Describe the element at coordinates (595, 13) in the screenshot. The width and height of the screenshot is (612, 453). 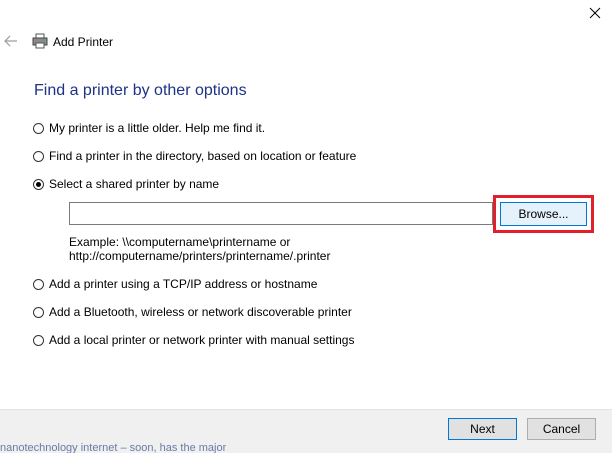
I see `close-icon` at that location.